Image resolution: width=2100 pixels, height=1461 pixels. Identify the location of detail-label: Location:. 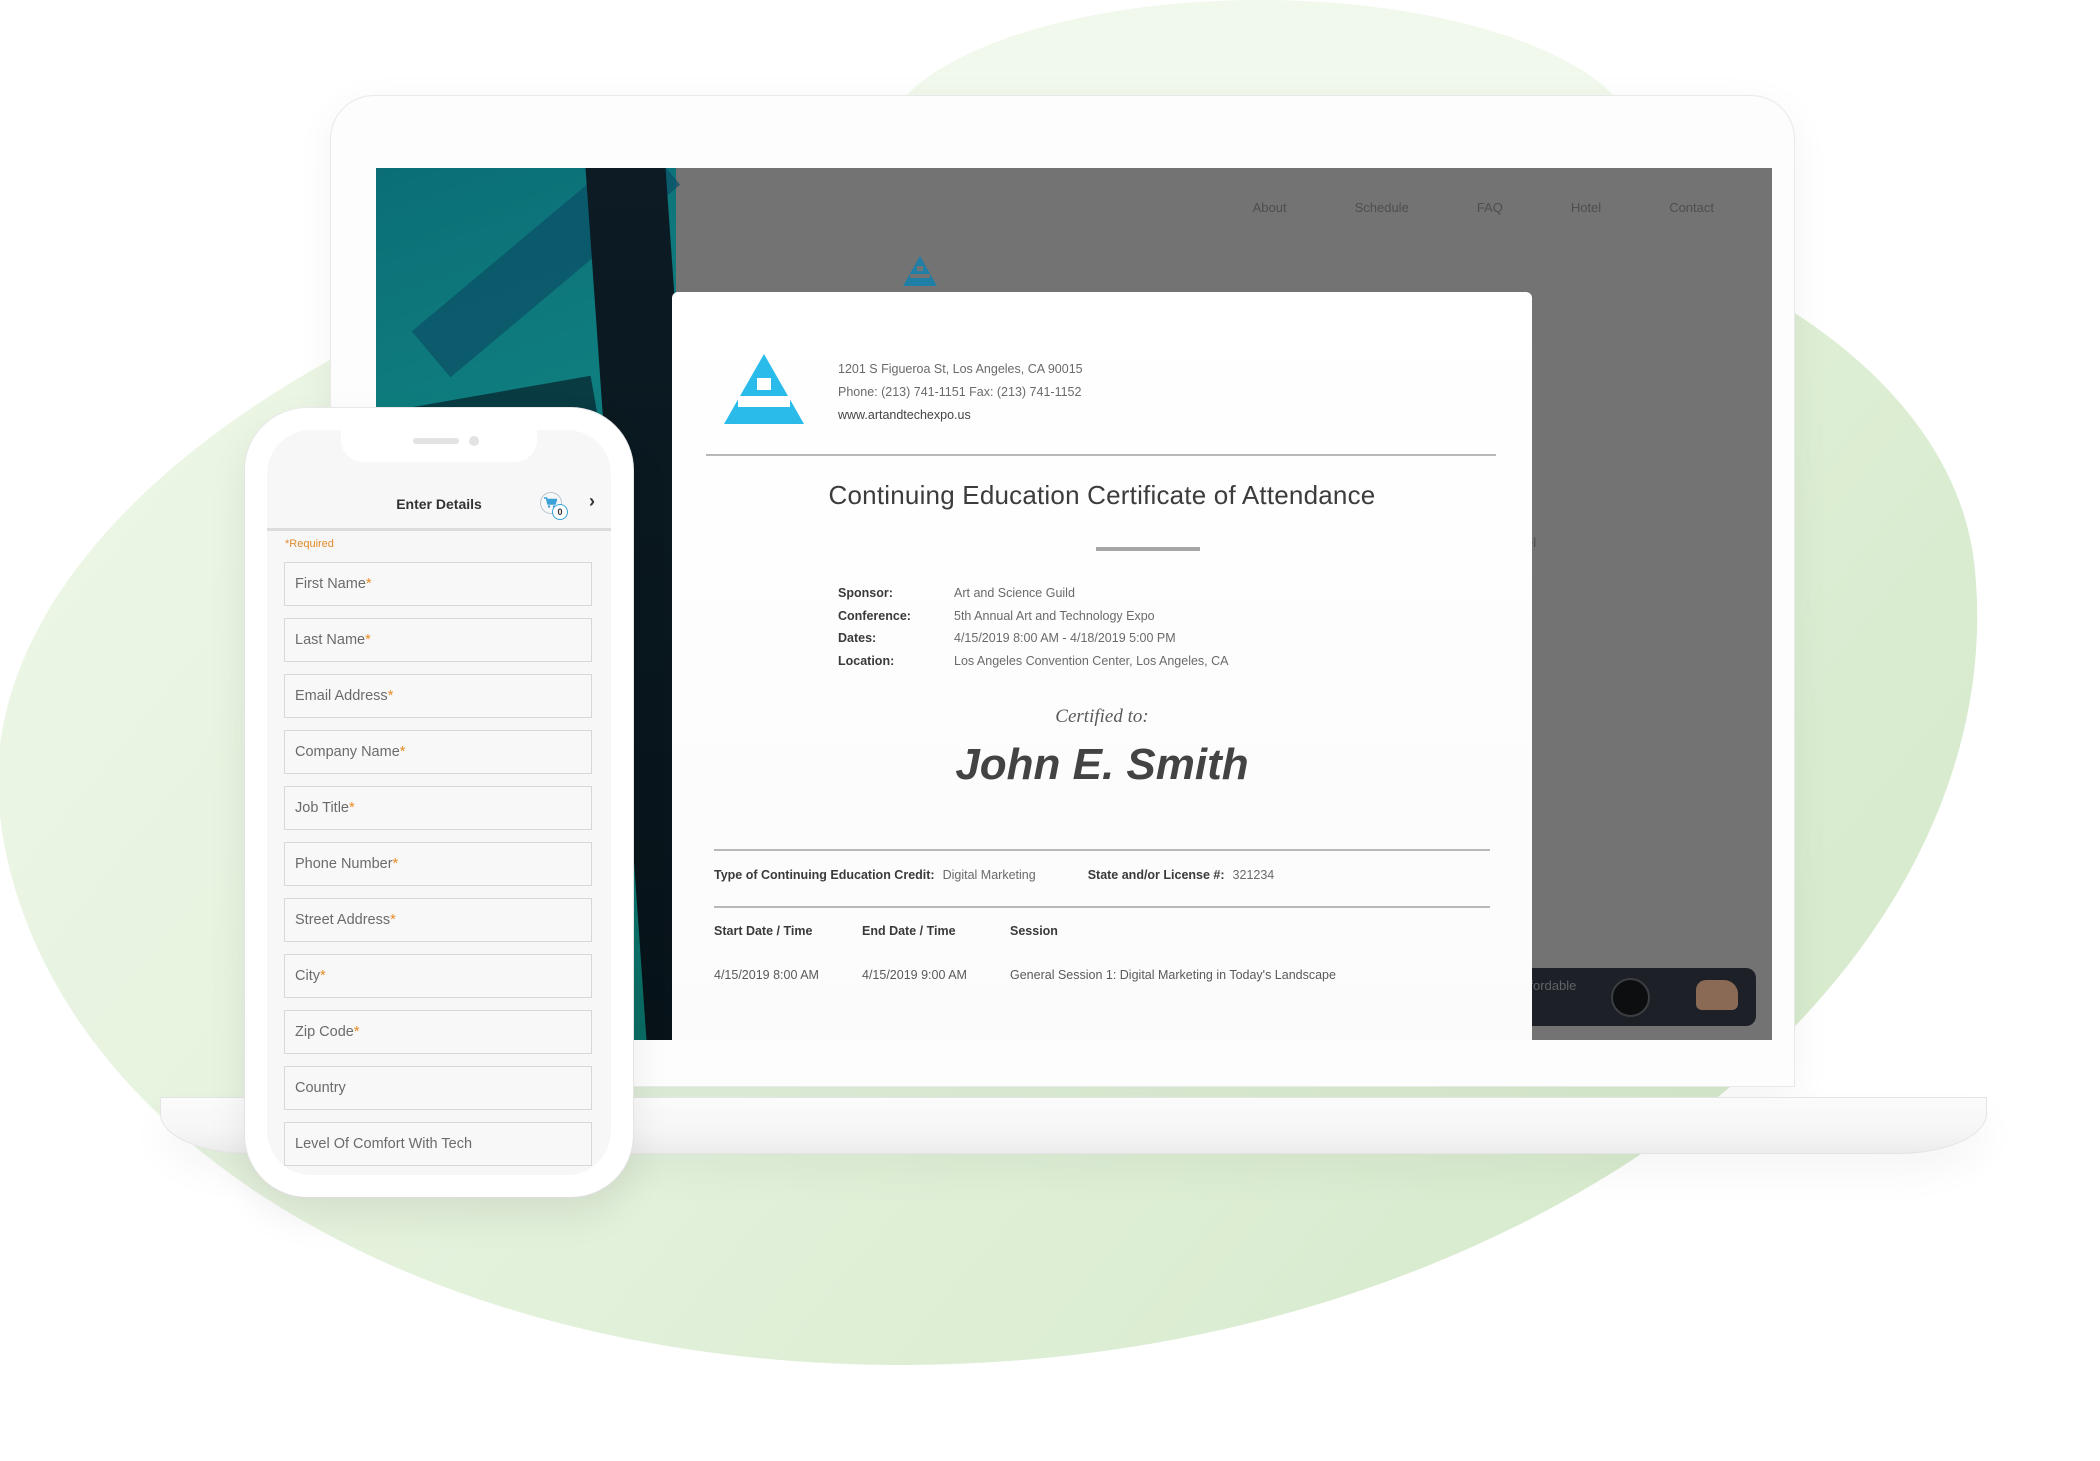
(866, 660).